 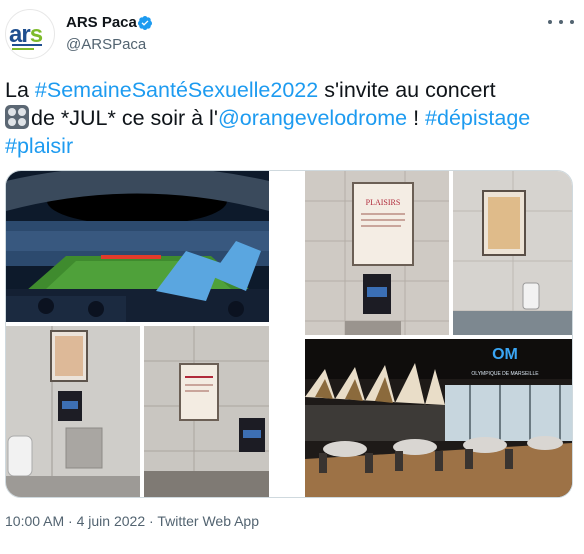 I want to click on tweet-text-segment: La, so click(x=17, y=90).